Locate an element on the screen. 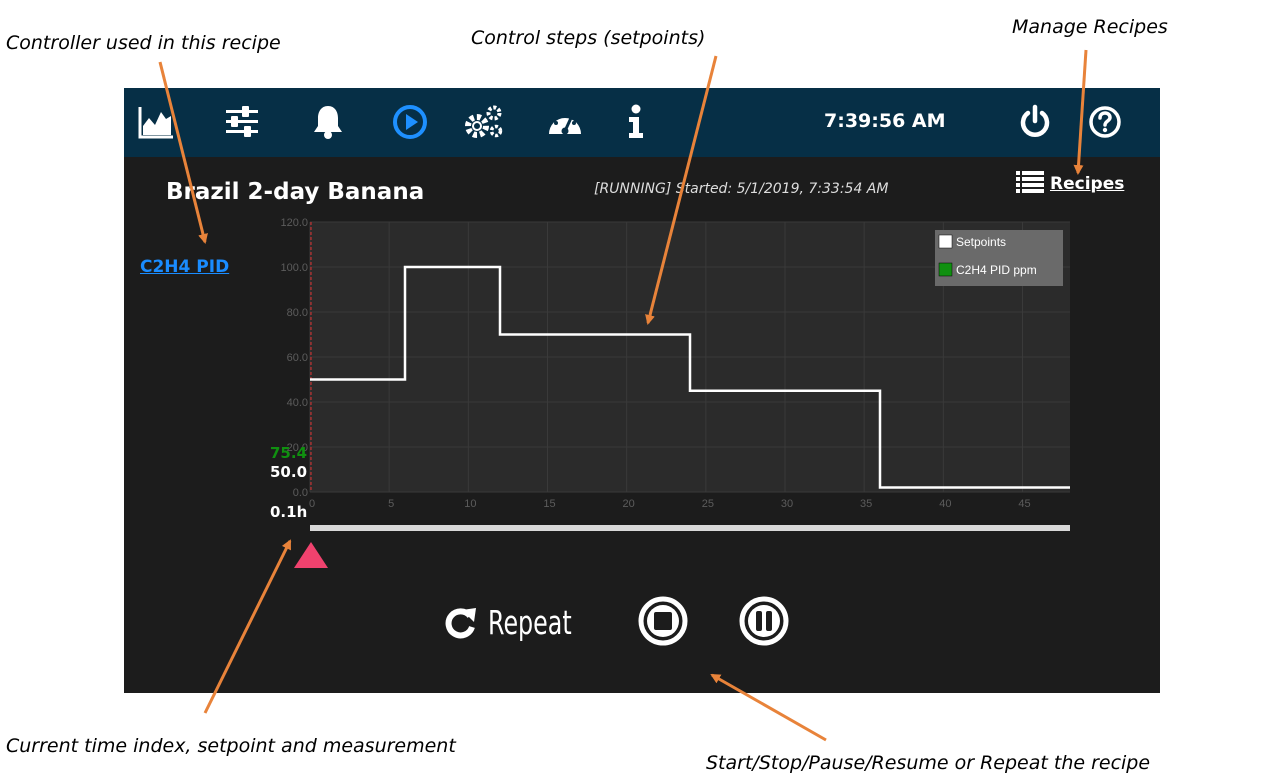 The image size is (1266, 780). time-progress-track is located at coordinates (690, 528).